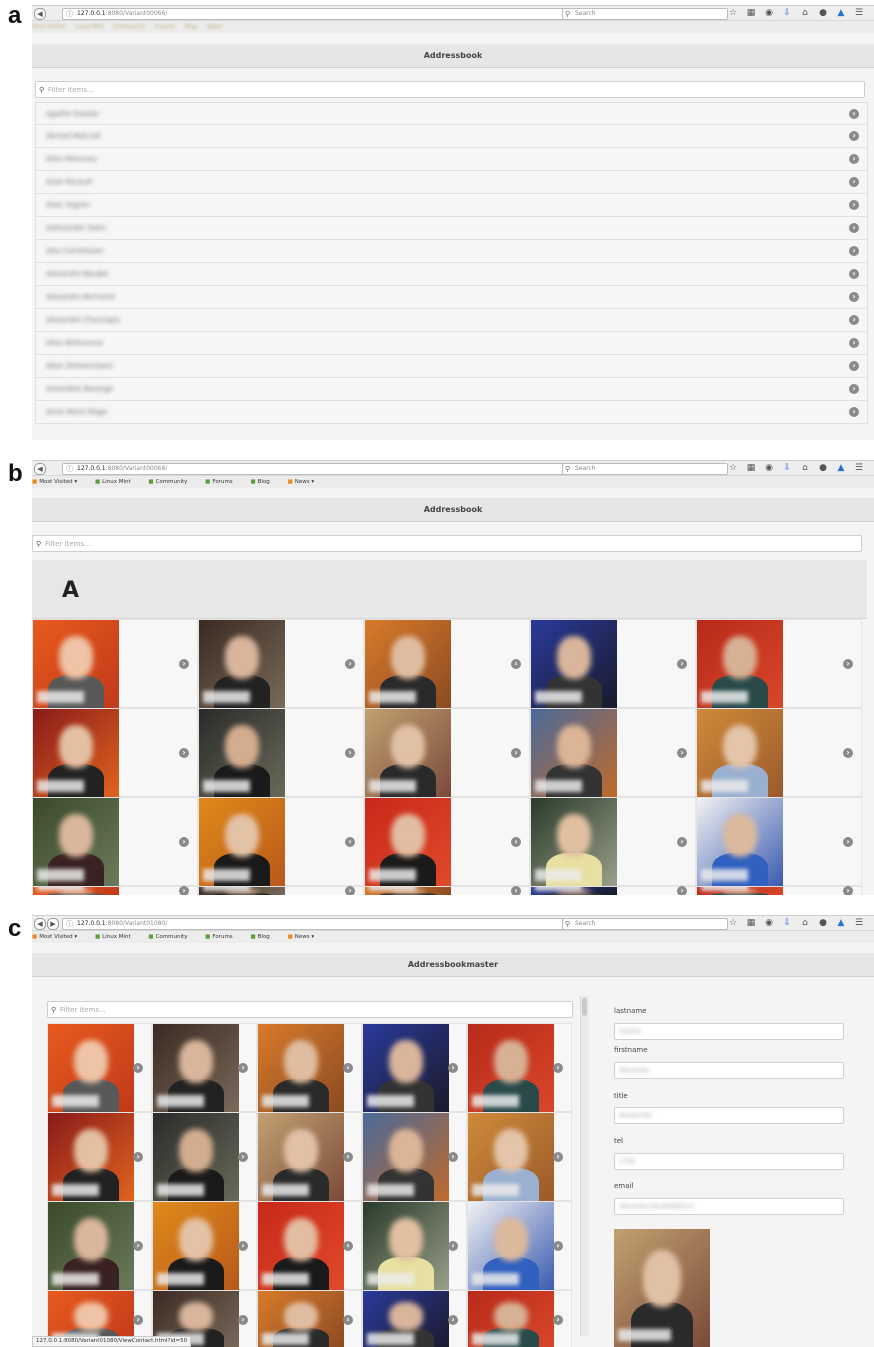 The width and height of the screenshot is (874, 1347). What do you see at coordinates (645, 469) in the screenshot?
I see `search-box: ⚲ Search` at bounding box center [645, 469].